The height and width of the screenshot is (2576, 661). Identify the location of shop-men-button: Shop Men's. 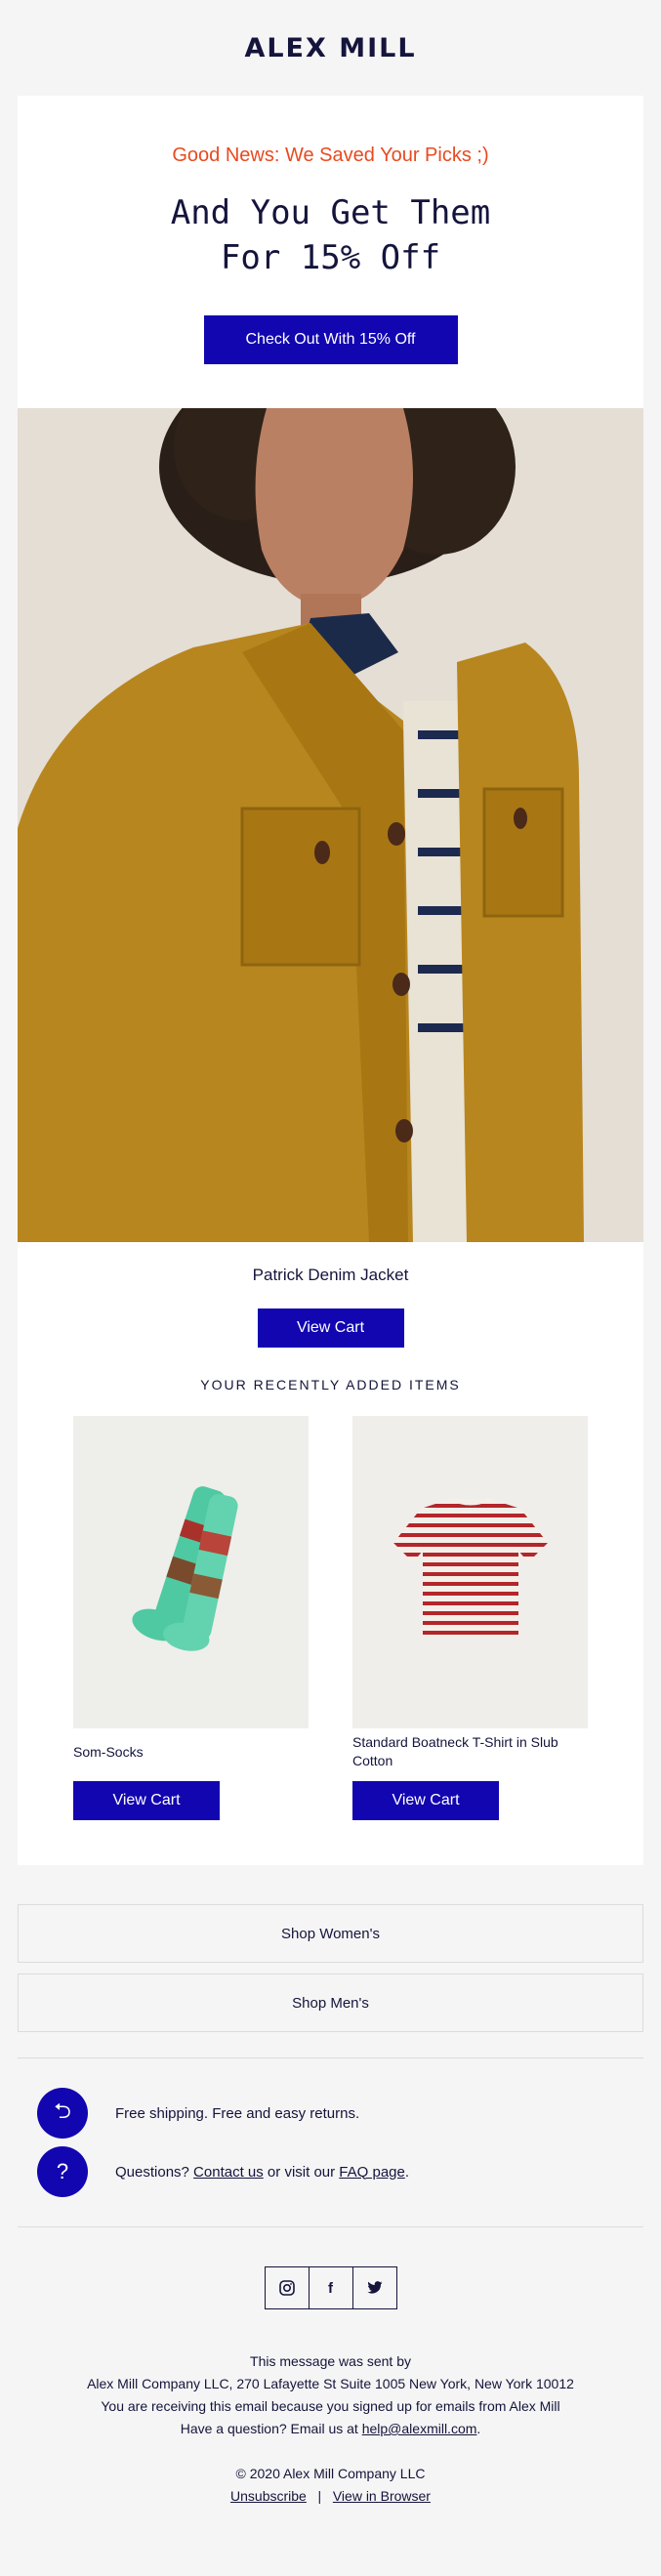
(330, 2003).